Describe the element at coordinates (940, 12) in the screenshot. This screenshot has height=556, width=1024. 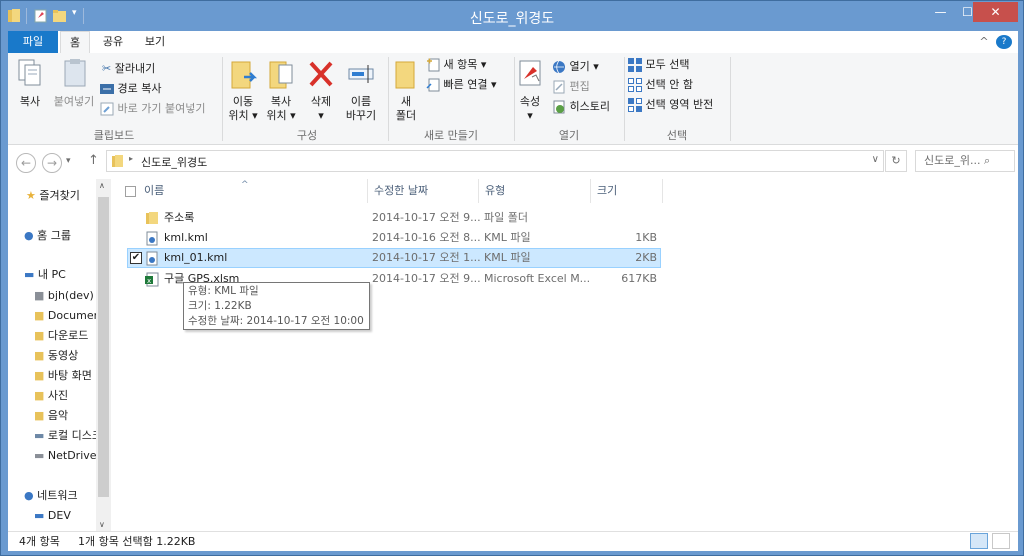
I see `minimize-button: —` at that location.